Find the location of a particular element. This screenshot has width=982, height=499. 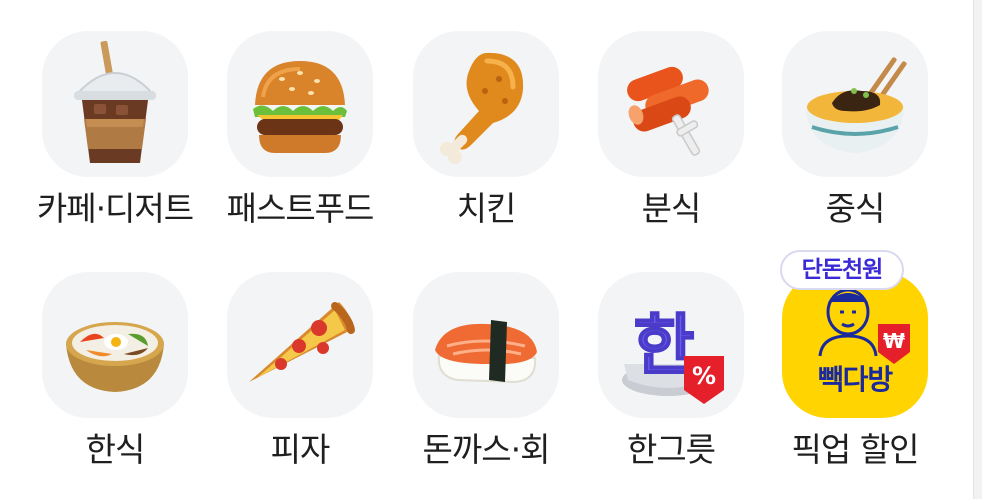

han-discount-icon: 한 % is located at coordinates (671, 345).